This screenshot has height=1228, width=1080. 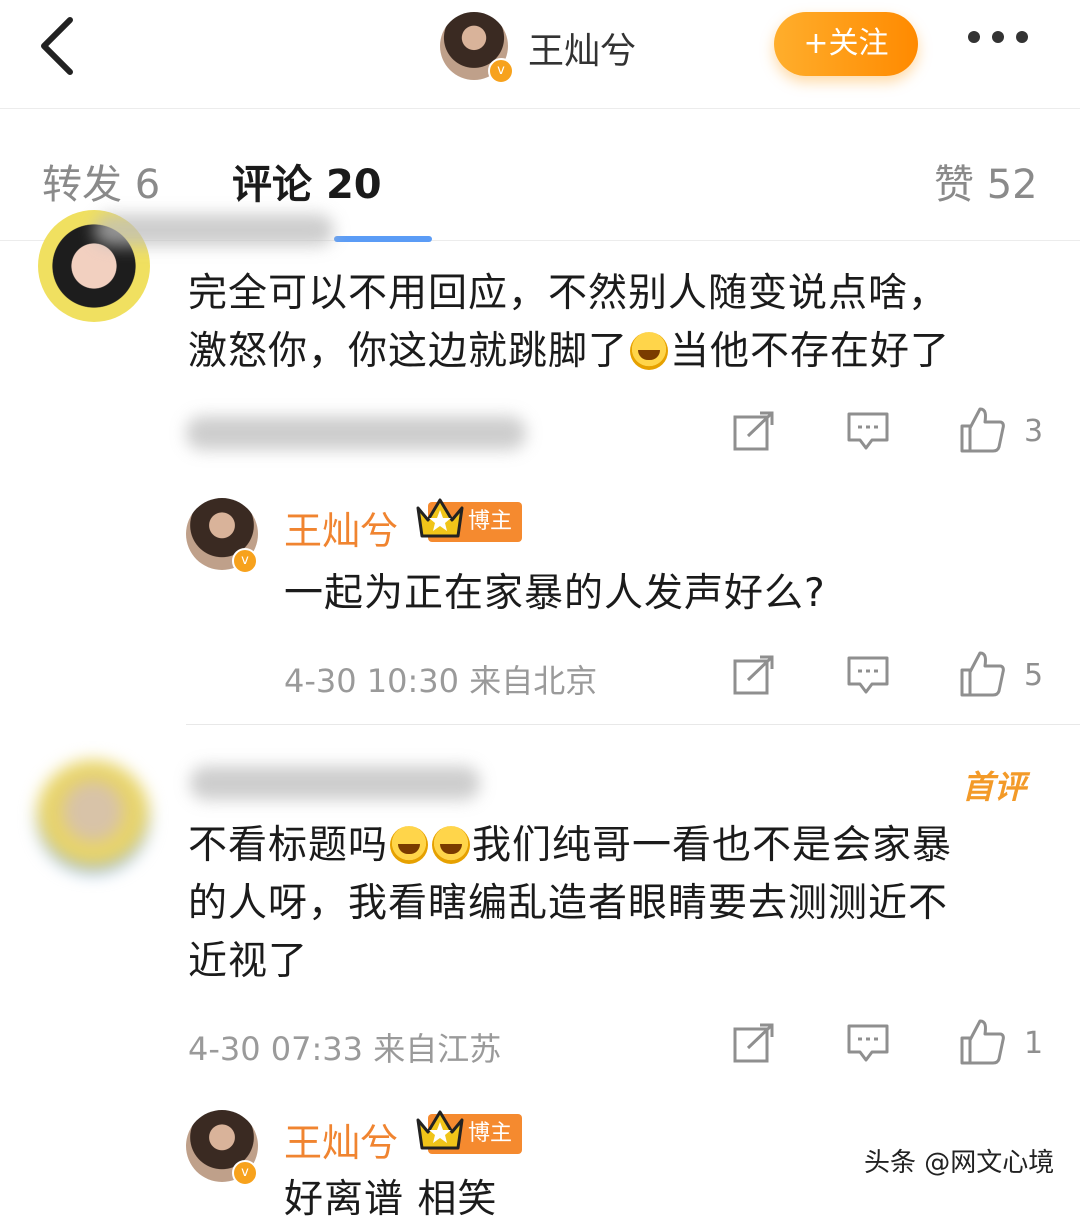 I want to click on tab-reposts: 转发 6, so click(x=101, y=181).